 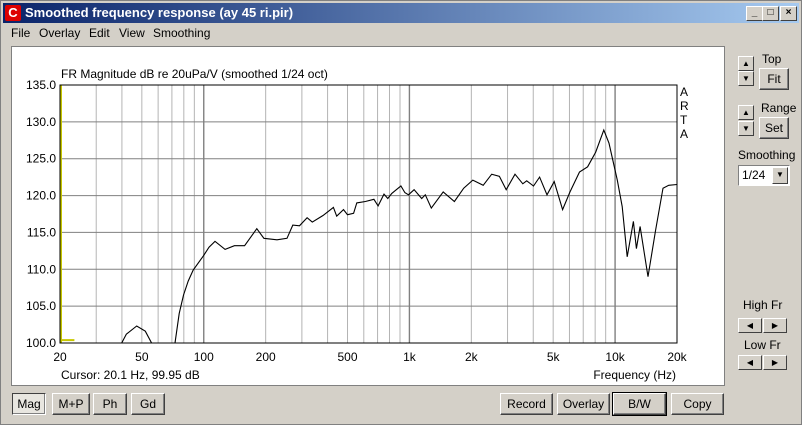 I want to click on cursor-readout: Cursor: 20.1 Hz, 99.95 dB, so click(x=130, y=375).